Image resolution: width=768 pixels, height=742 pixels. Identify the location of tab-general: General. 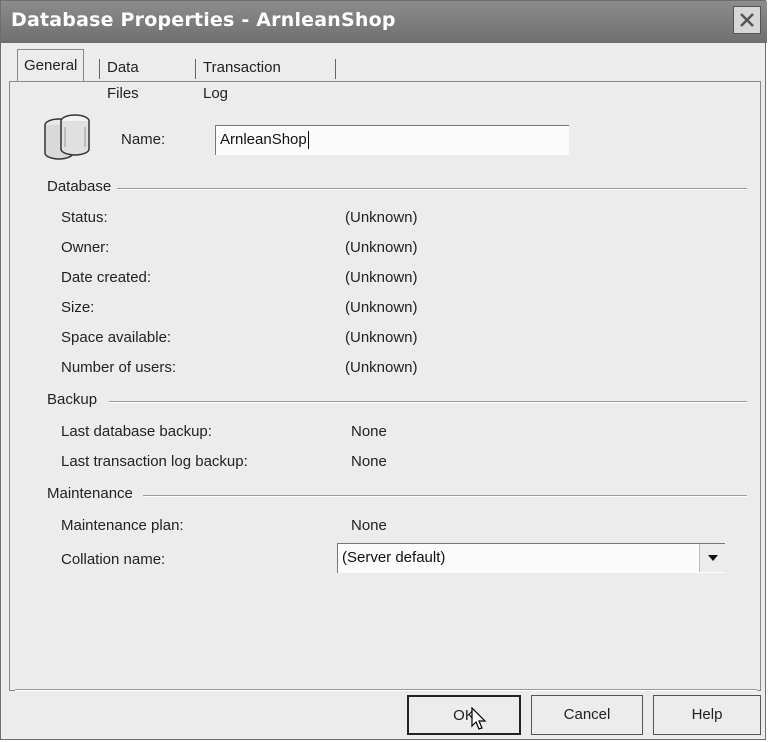
(51, 65).